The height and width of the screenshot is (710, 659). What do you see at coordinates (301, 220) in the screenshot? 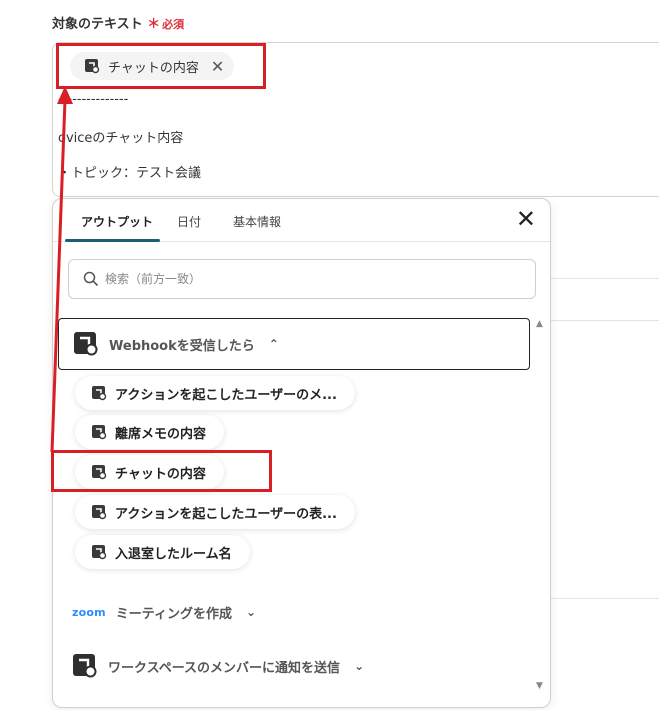
I see `tab-bar: アウトプット 日付 基本情報 ✕` at bounding box center [301, 220].